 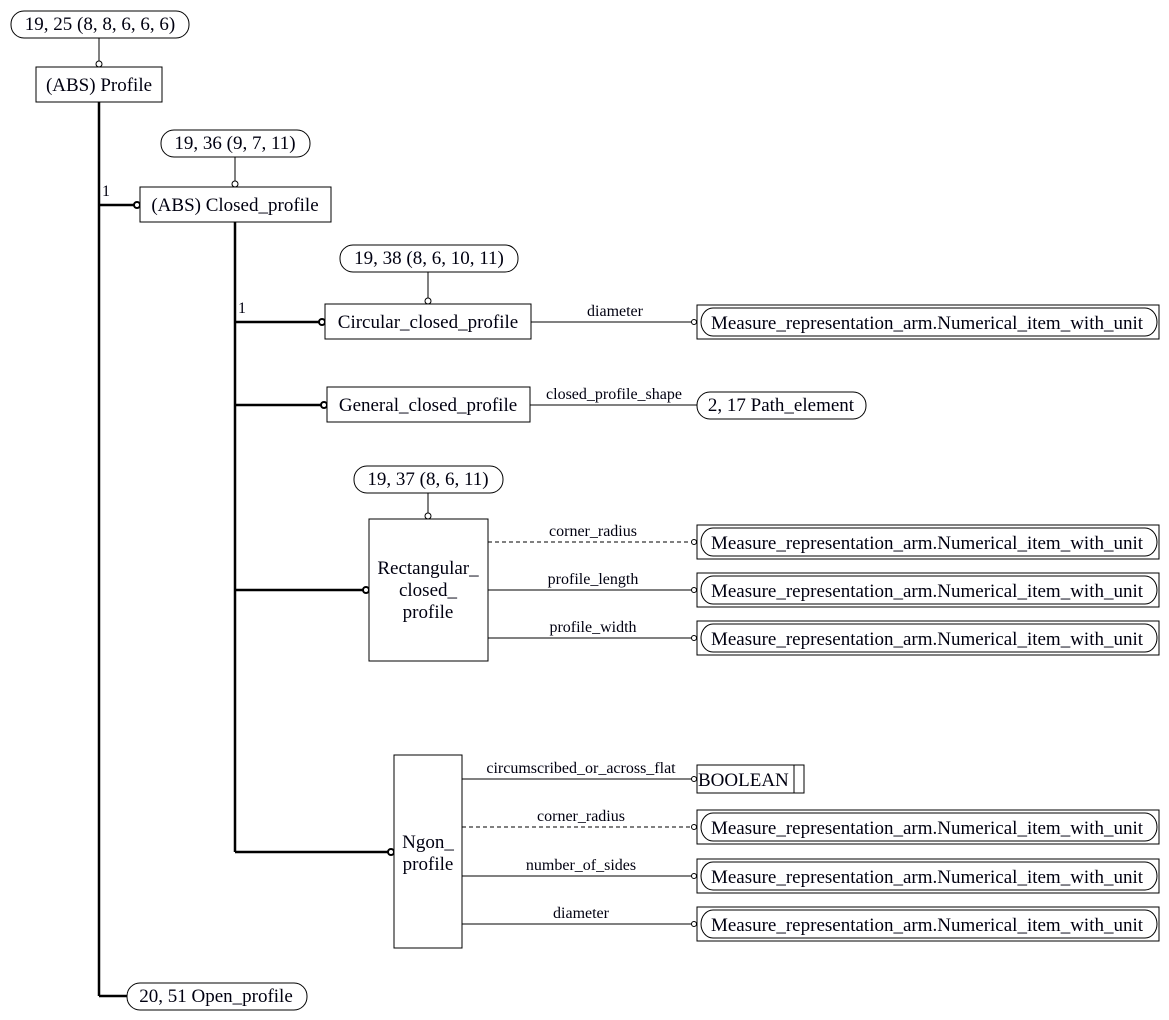 I want to click on attr-label-number-of-sides: number_of_sides, so click(x=581, y=865).